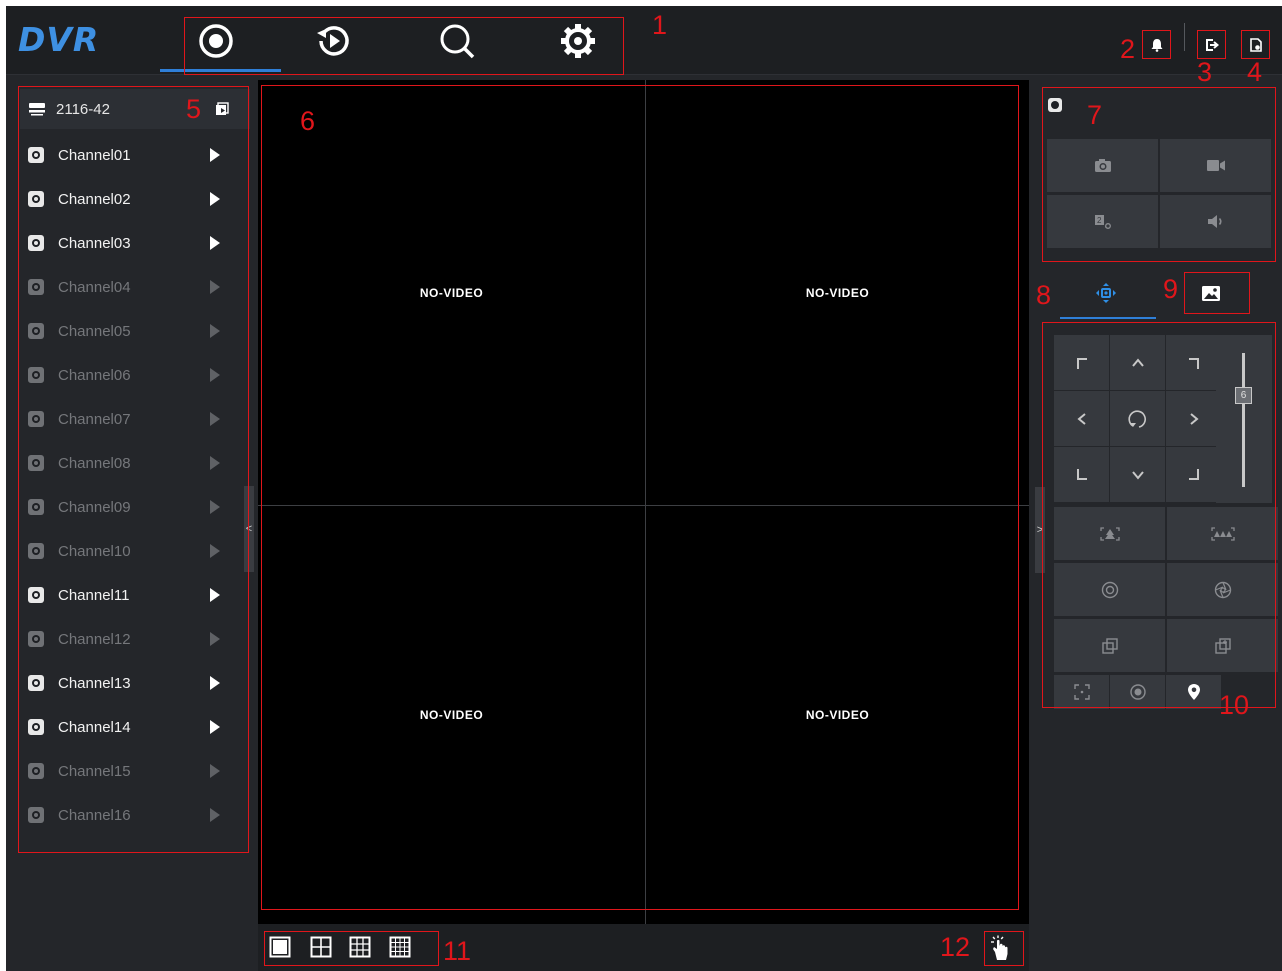  What do you see at coordinates (1081, 474) in the screenshot?
I see `ptz-down-left-button` at bounding box center [1081, 474].